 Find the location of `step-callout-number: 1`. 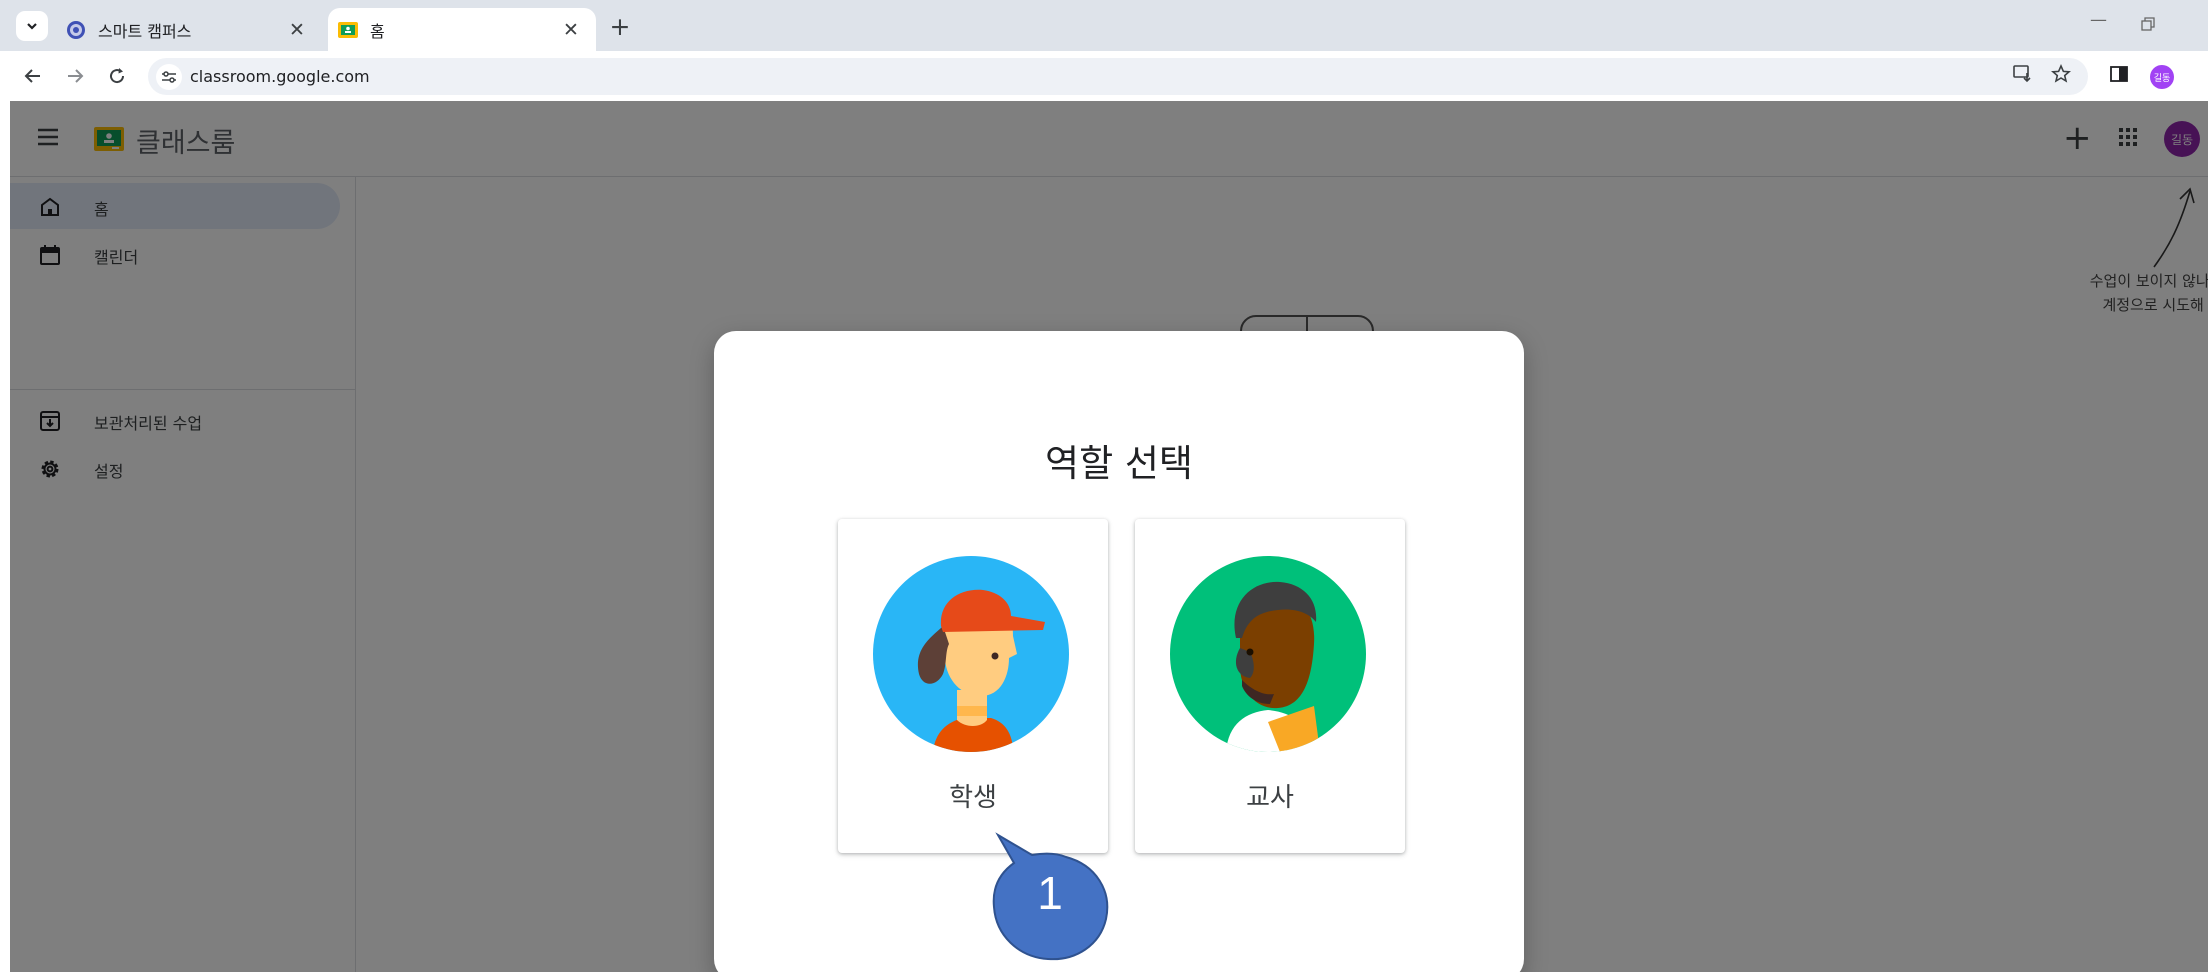

step-callout-number: 1 is located at coordinates (1050, 893).